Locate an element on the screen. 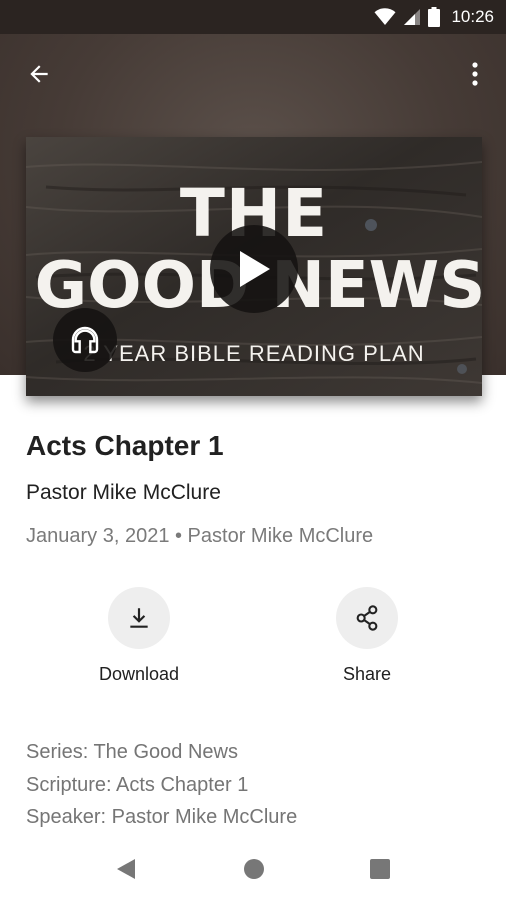  download-button: Download is located at coordinates (139, 636).